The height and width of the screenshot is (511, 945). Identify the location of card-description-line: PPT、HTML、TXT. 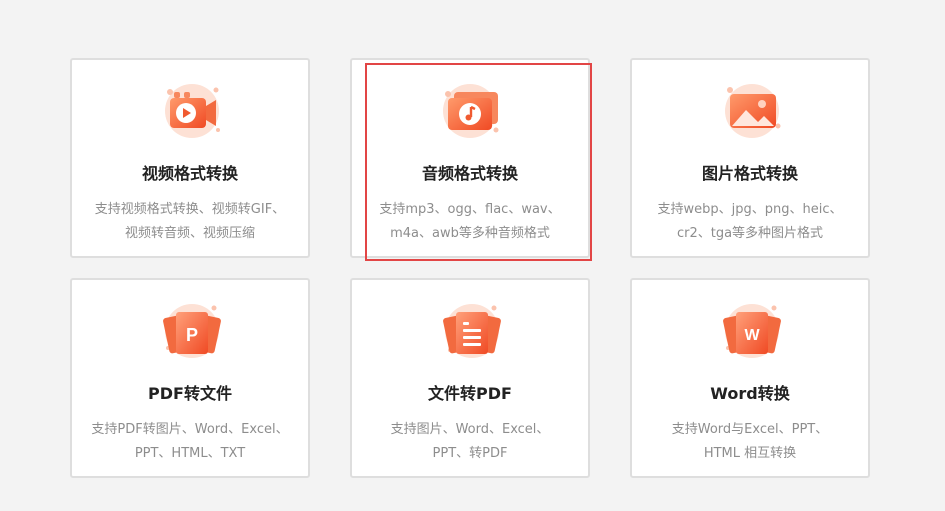
(190, 453).